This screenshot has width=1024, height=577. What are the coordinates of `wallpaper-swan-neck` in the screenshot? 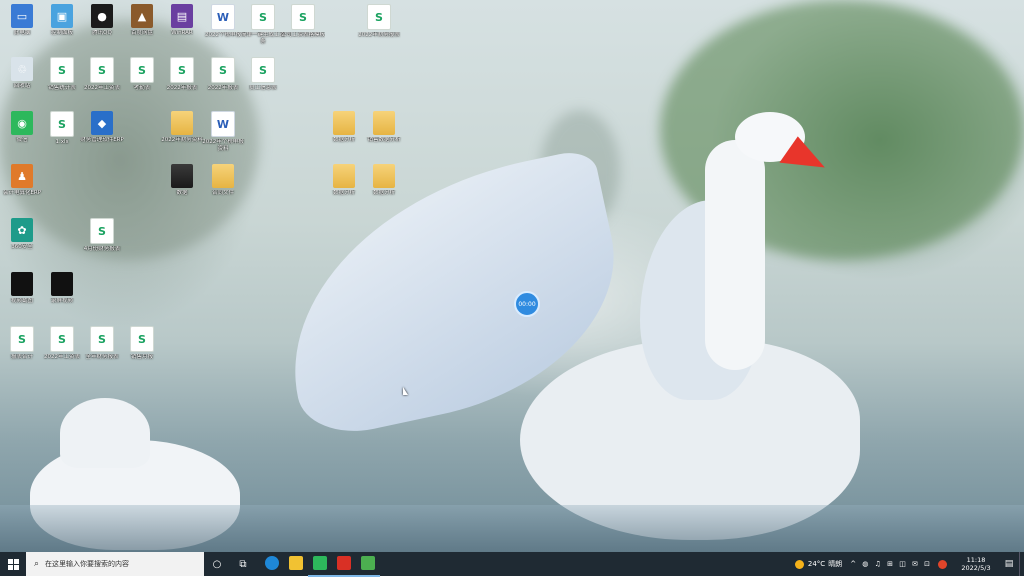 It's located at (735, 255).